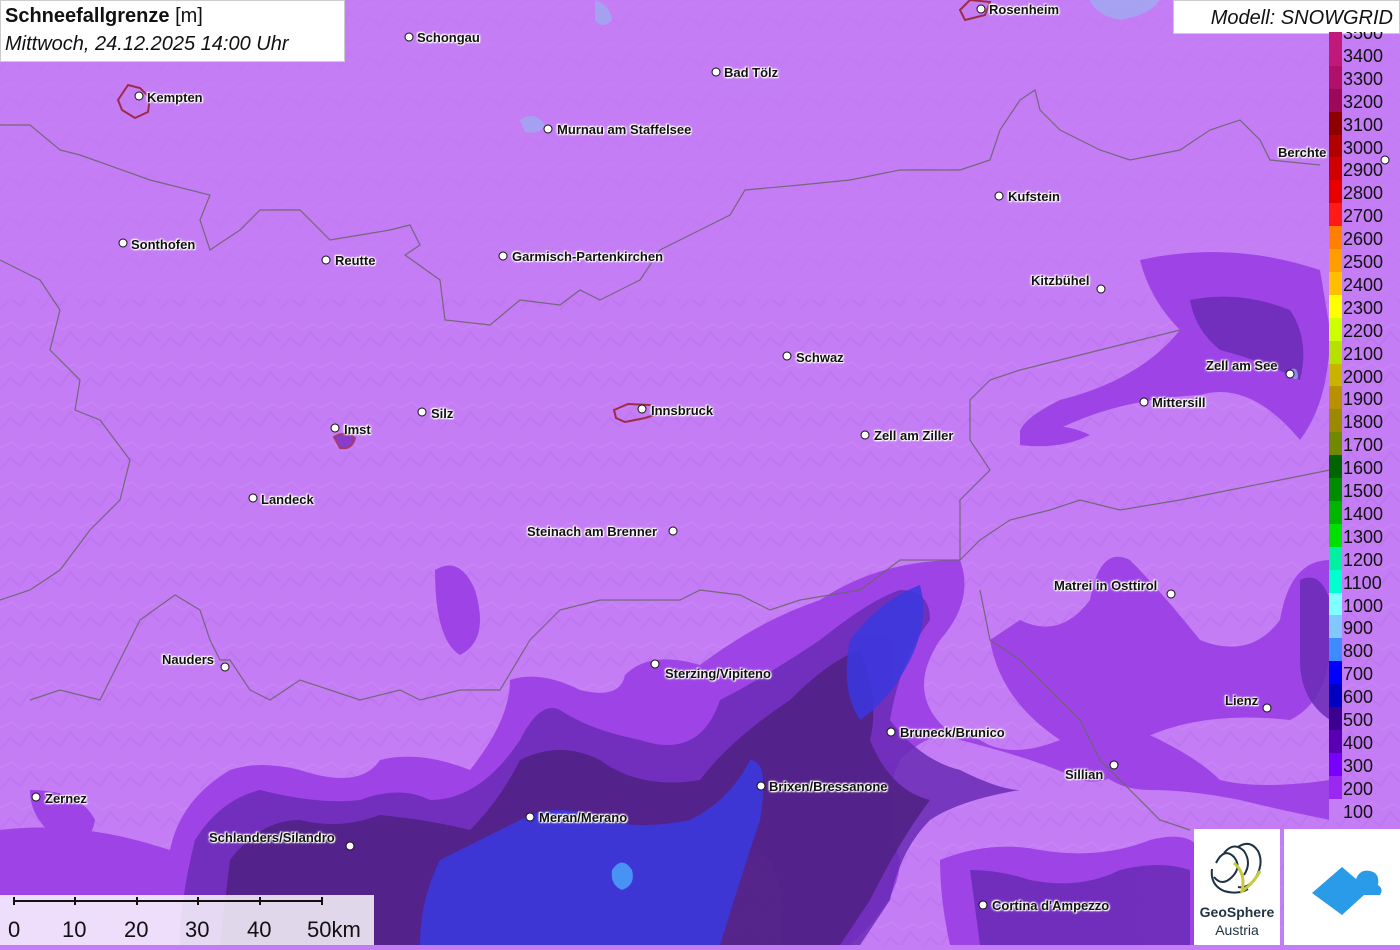 The width and height of the screenshot is (1400, 950). I want to click on legend-label: 2600, so click(1363, 239).